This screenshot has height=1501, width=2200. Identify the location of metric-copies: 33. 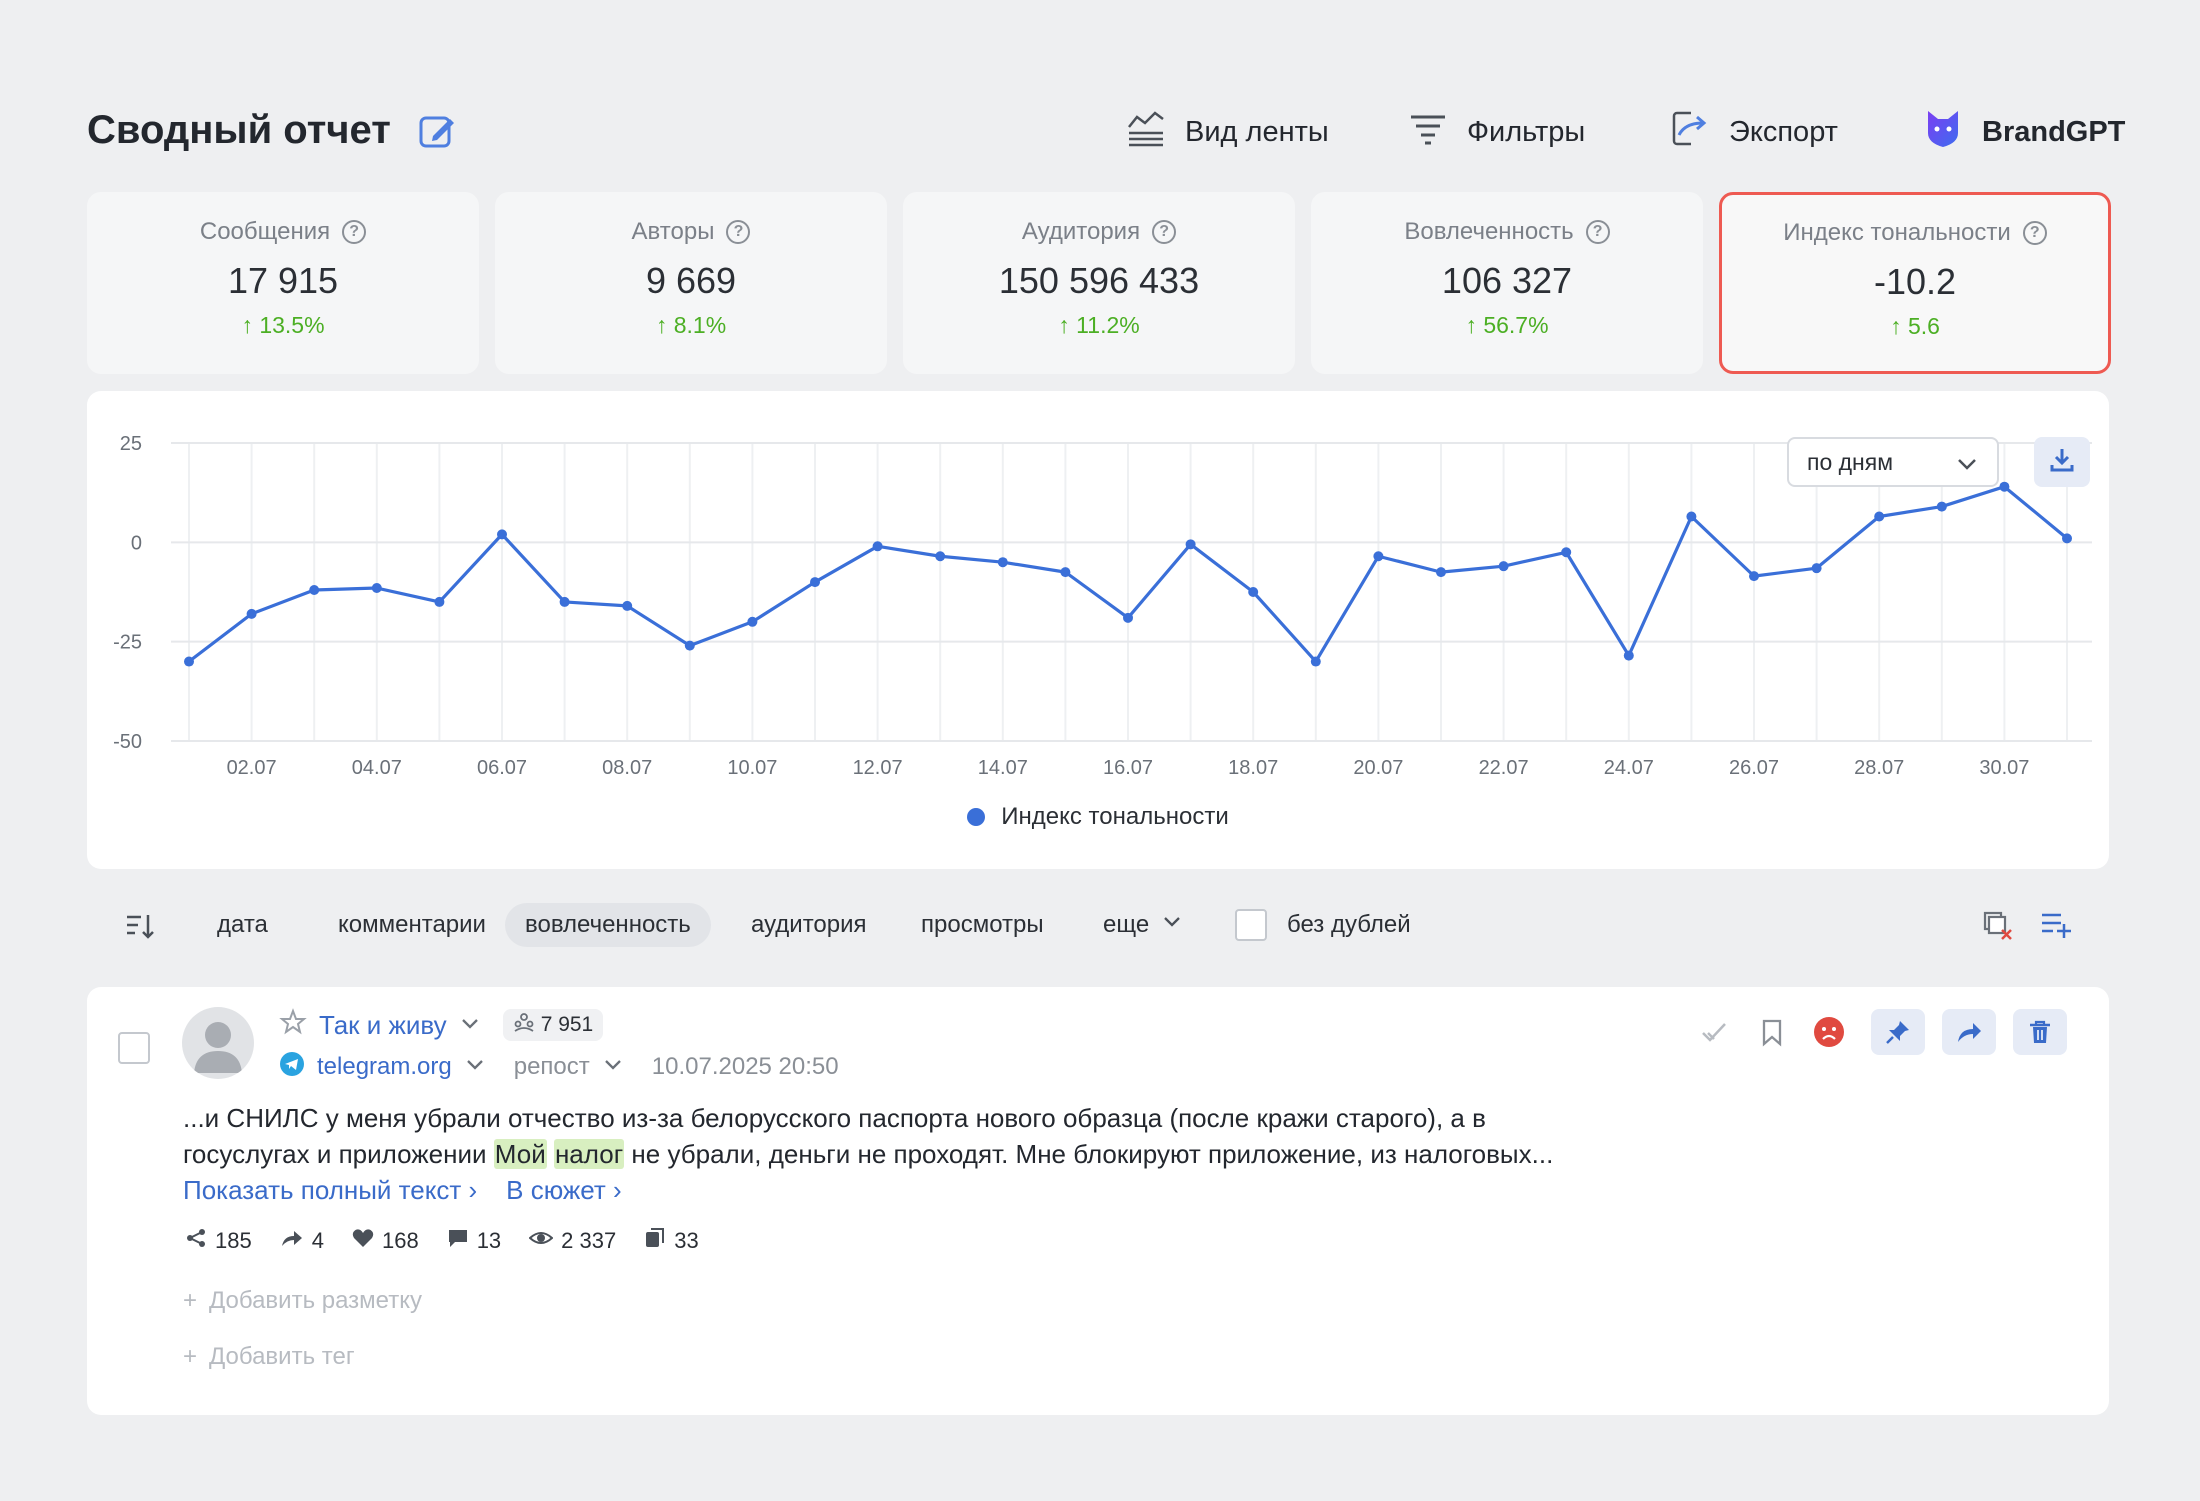
(671, 1241).